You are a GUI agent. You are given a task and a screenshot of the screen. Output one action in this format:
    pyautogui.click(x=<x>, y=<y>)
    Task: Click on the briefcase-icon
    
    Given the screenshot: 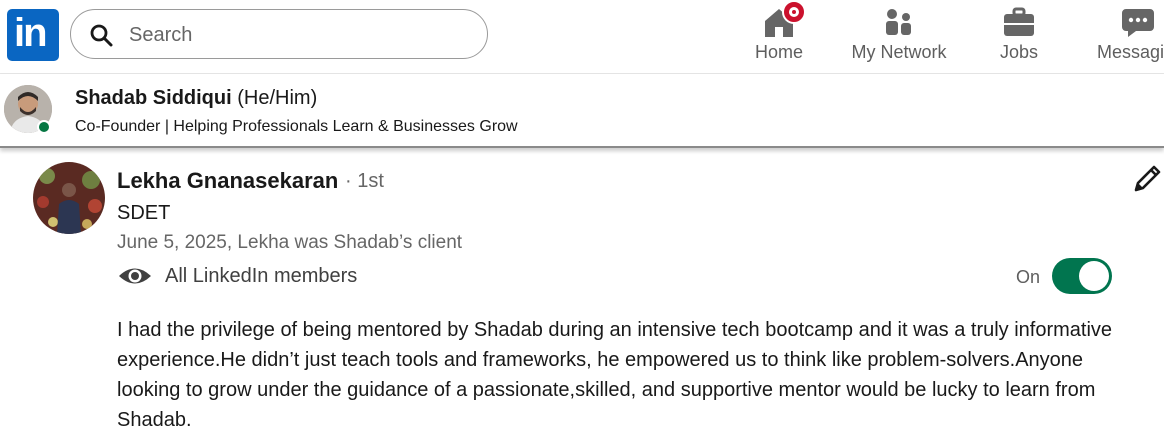 What is the action you would take?
    pyautogui.click(x=1019, y=21)
    